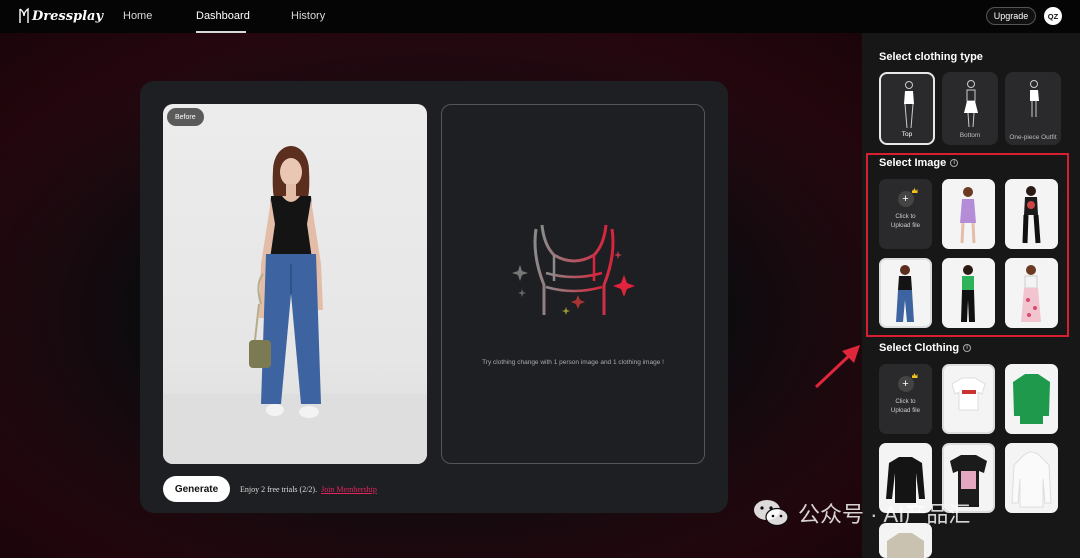 Image resolution: width=1080 pixels, height=558 pixels. I want to click on white-crop-tee, so click(968, 394).